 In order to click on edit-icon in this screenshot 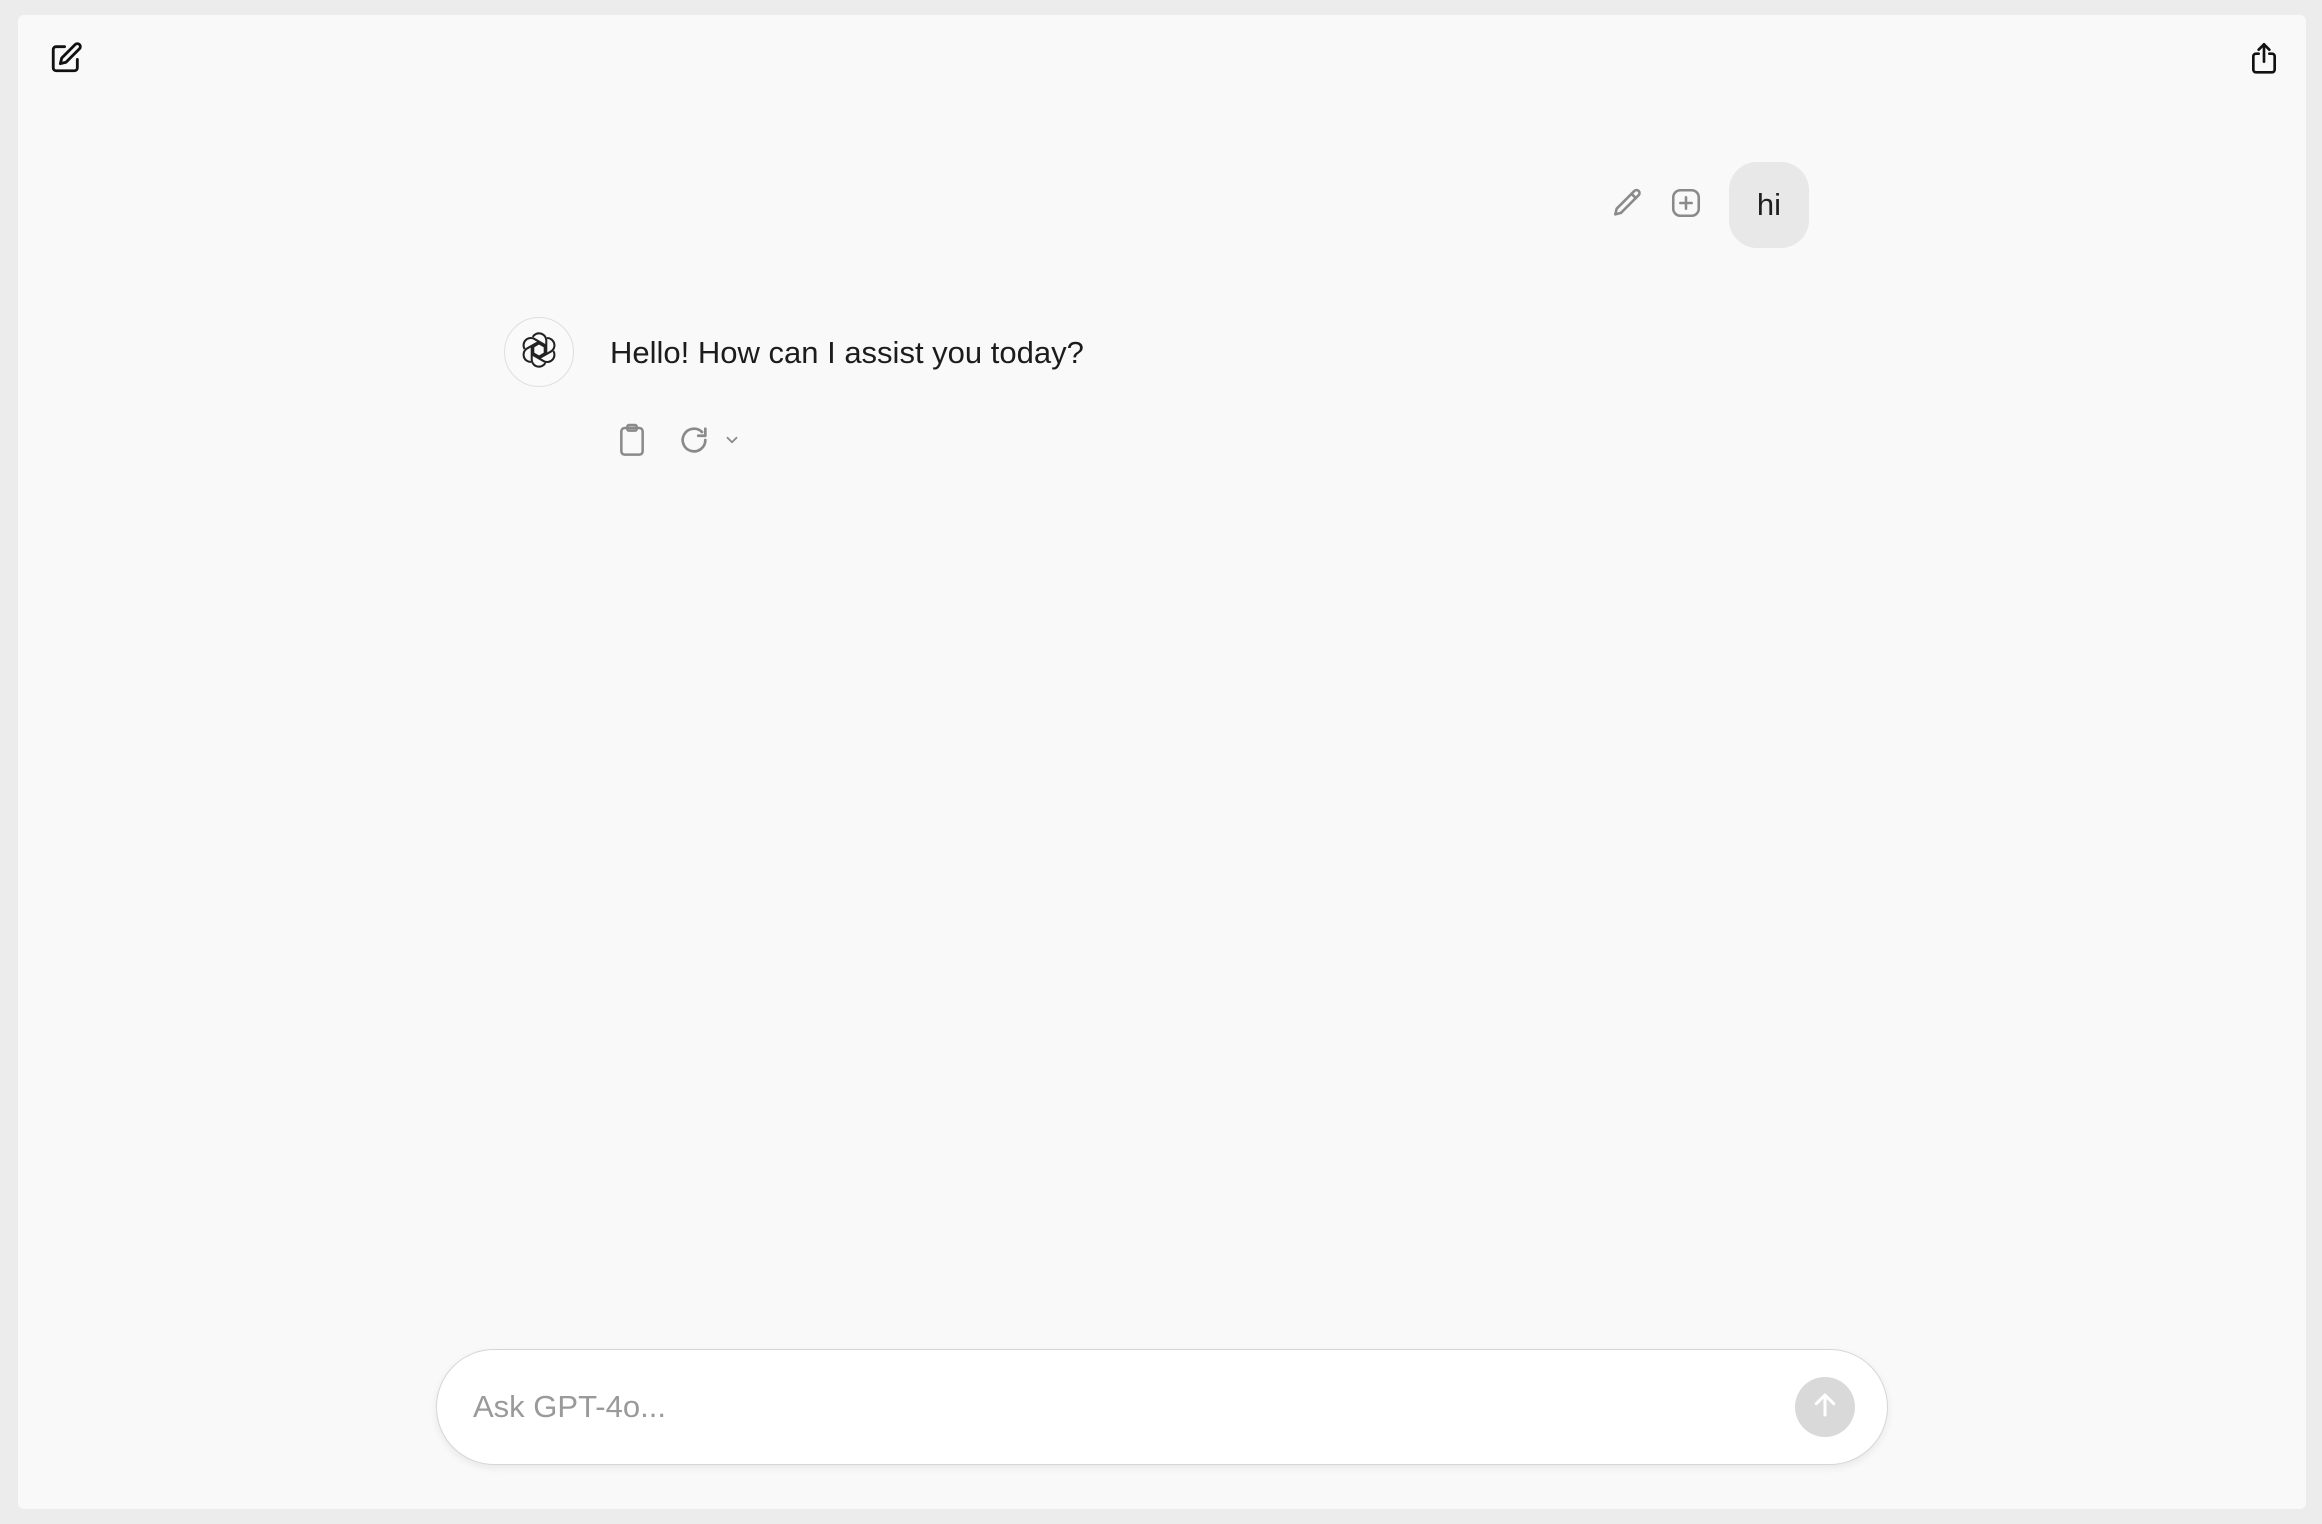, I will do `click(1628, 205)`.